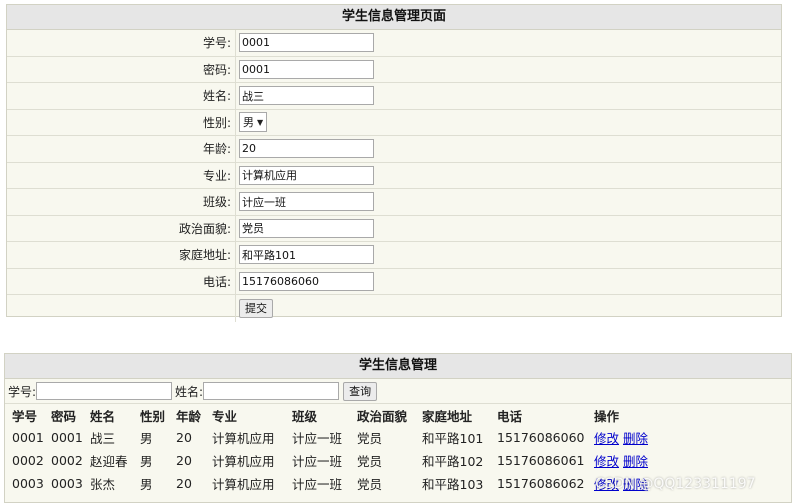  Describe the element at coordinates (607, 416) in the screenshot. I see `column-header: 操作` at that location.